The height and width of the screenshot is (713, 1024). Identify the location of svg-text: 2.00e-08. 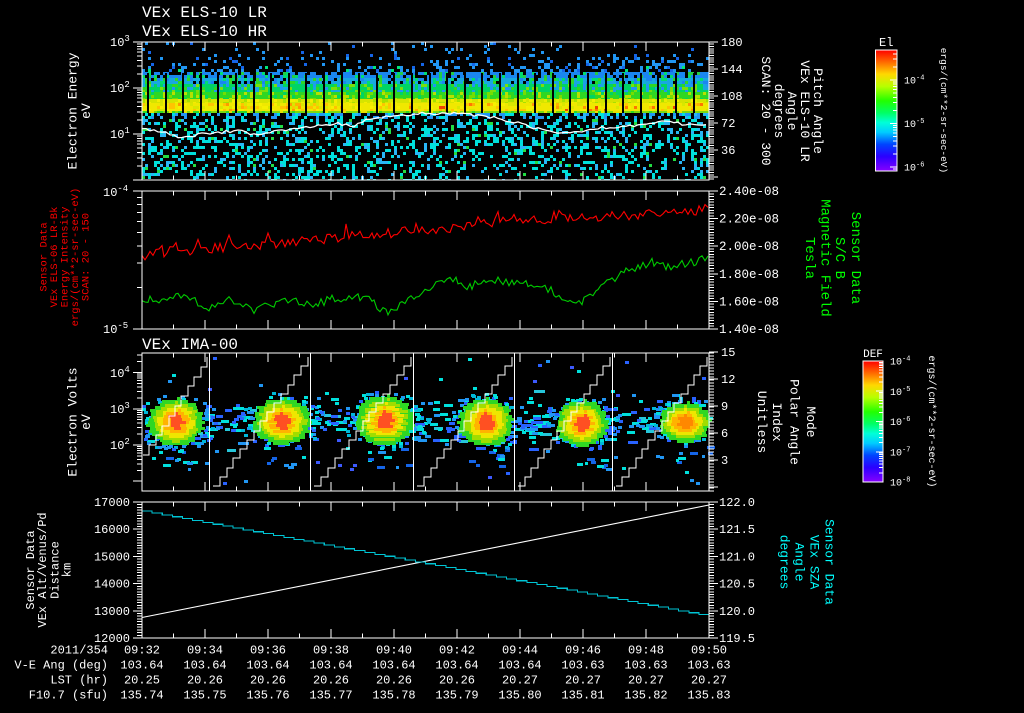
(749, 247).